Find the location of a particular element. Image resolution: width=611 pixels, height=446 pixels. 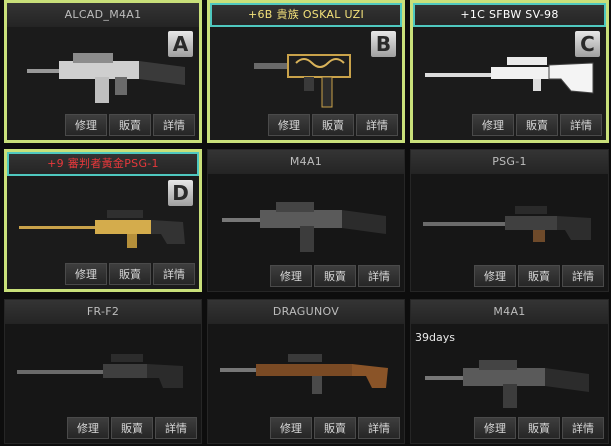

weapon-card-m4a1-rental: M4A1 39days 修理 販賣 詳情 is located at coordinates (509, 371).